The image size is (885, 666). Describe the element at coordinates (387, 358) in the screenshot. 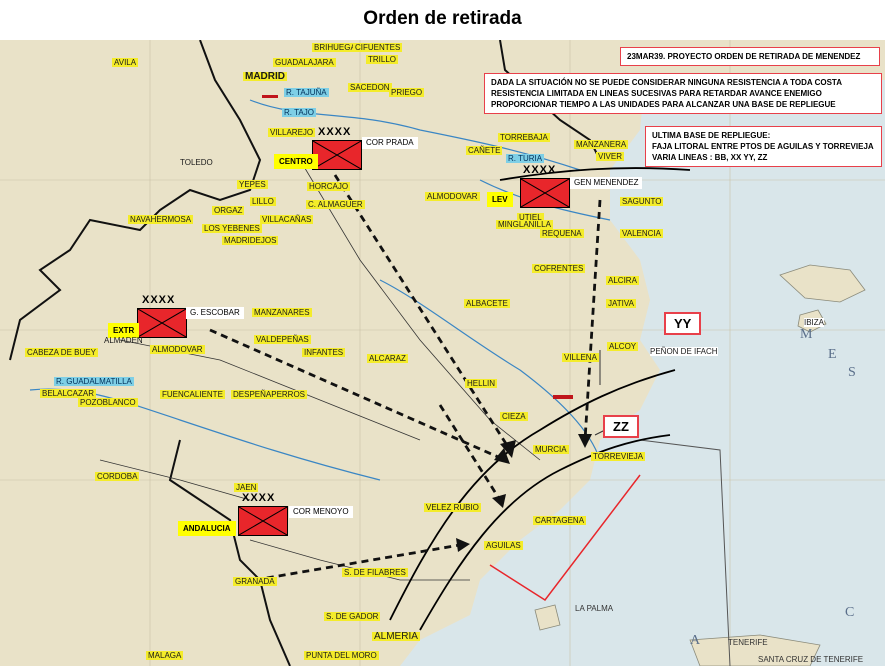

I see `place-alcaraz: ALCARAZ` at that location.